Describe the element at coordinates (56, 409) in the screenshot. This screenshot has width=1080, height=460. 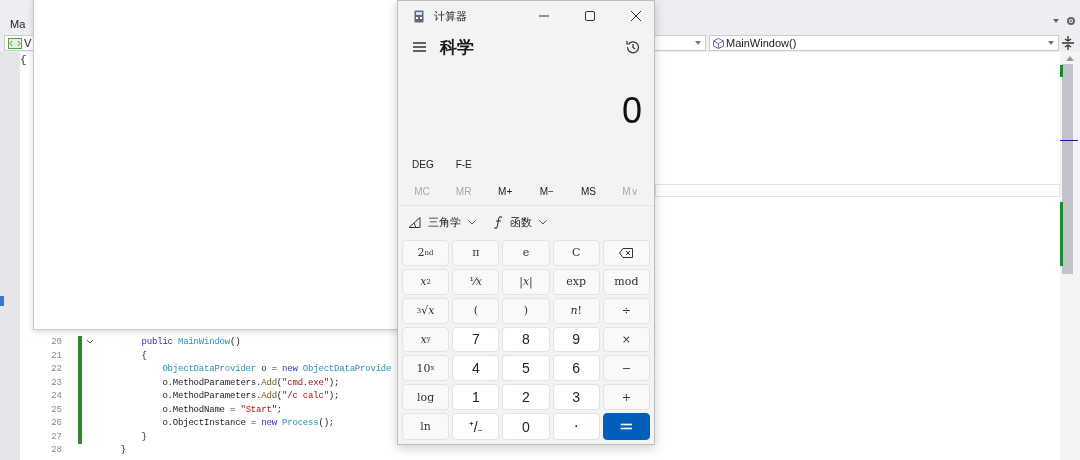
I see `line-number: 25` at that location.